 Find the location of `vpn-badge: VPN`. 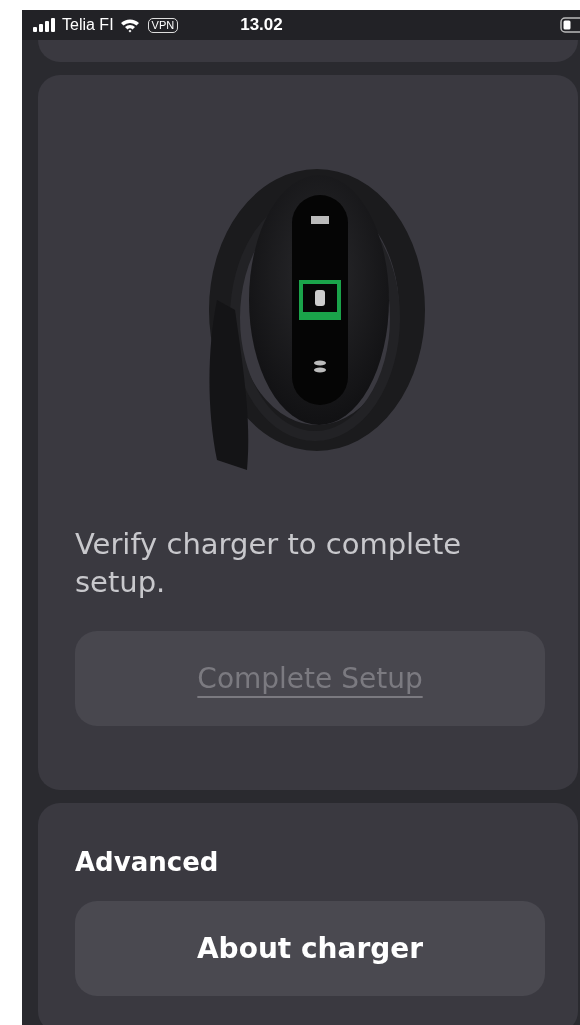

vpn-badge: VPN is located at coordinates (163, 25).